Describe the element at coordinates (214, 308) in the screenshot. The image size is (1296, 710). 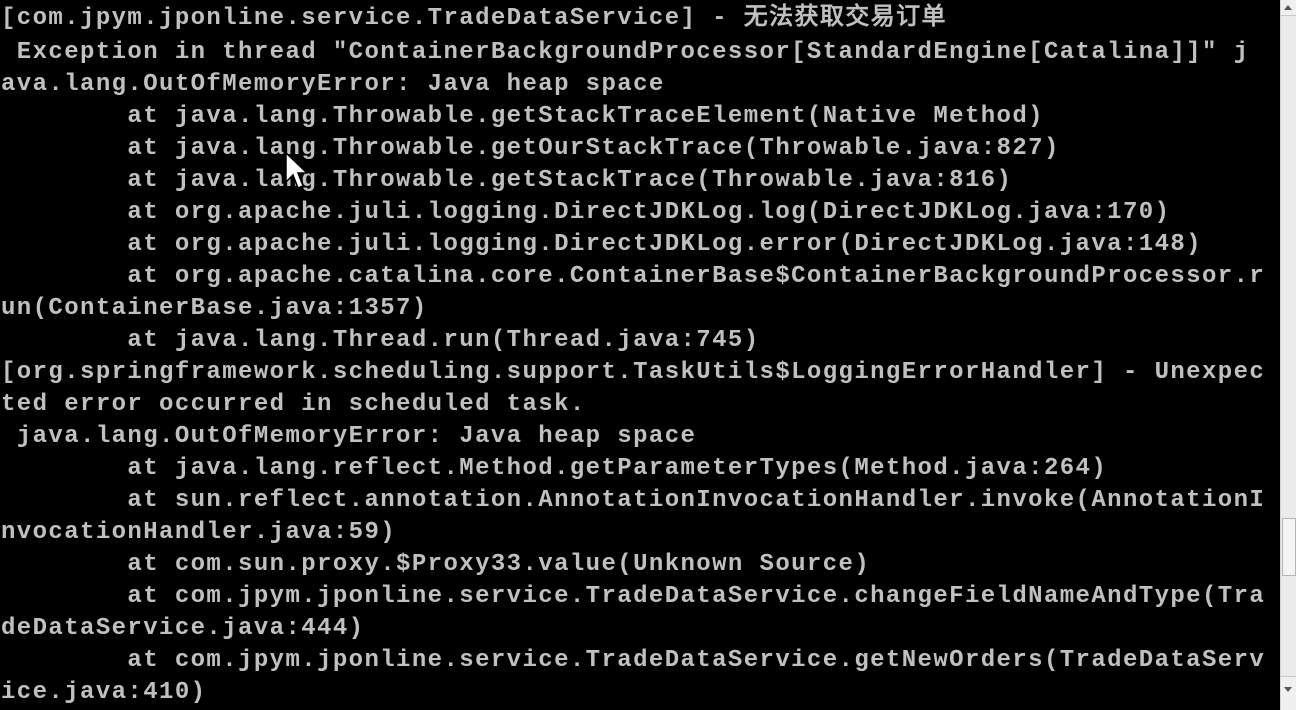
I see `console-line: un(ContainerBase.java:1357)` at that location.